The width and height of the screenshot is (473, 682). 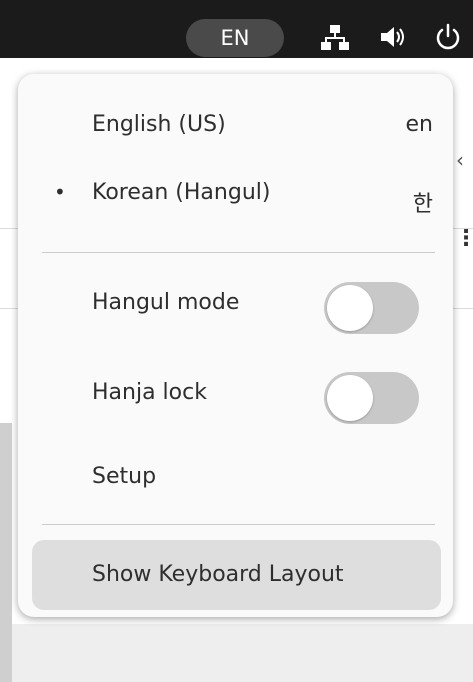 I want to click on menu-item-show-keyboard-layout: Show Keyboard Layout, so click(x=236, y=575).